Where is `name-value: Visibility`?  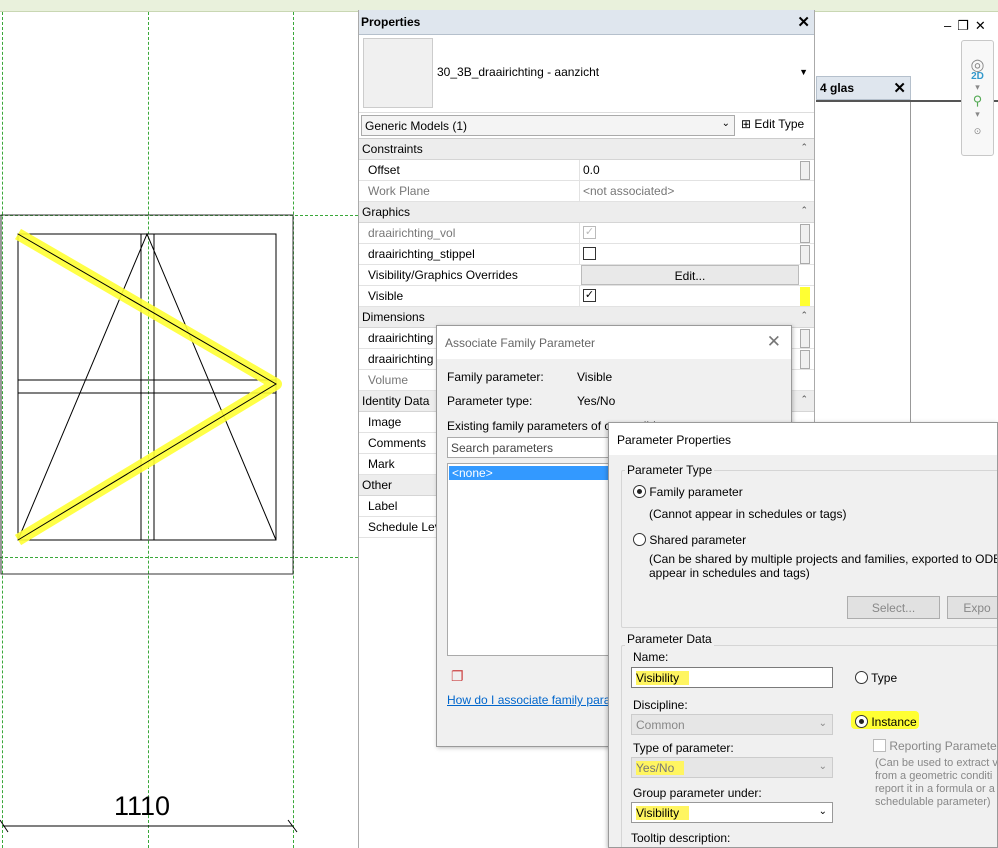
name-value: Visibility is located at coordinates (658, 678).